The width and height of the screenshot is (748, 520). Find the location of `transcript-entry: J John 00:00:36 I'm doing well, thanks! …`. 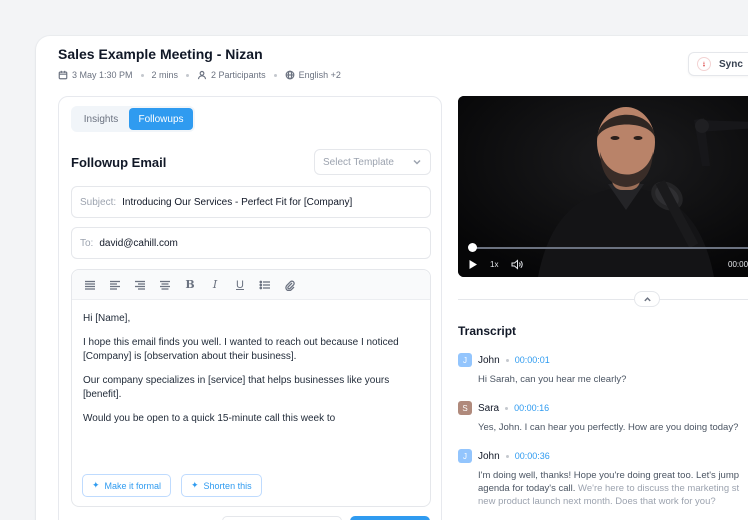

transcript-entry: J John 00:00:36 I'm doing well, thanks! … is located at coordinates (603, 478).